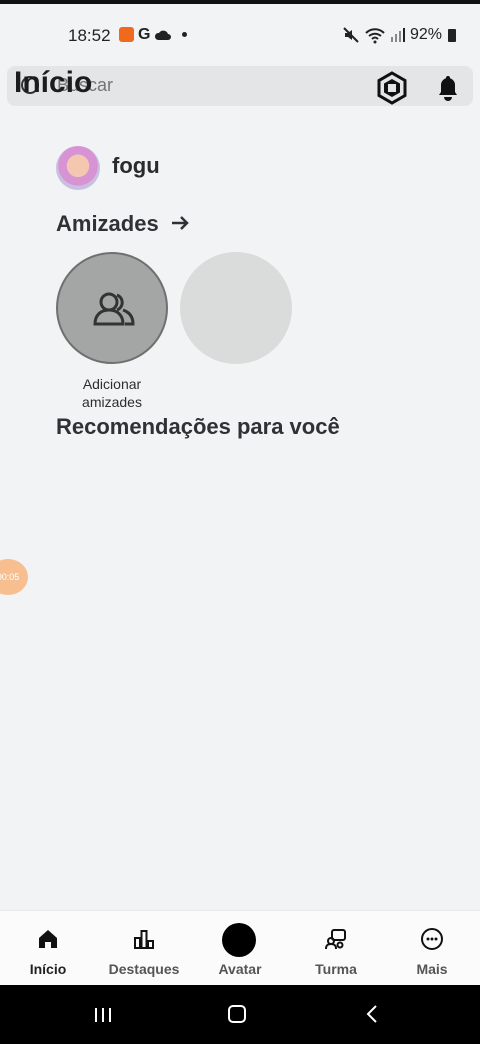 This screenshot has height=1044, width=480. What do you see at coordinates (372, 1014) in the screenshot?
I see `back-icon` at bounding box center [372, 1014].